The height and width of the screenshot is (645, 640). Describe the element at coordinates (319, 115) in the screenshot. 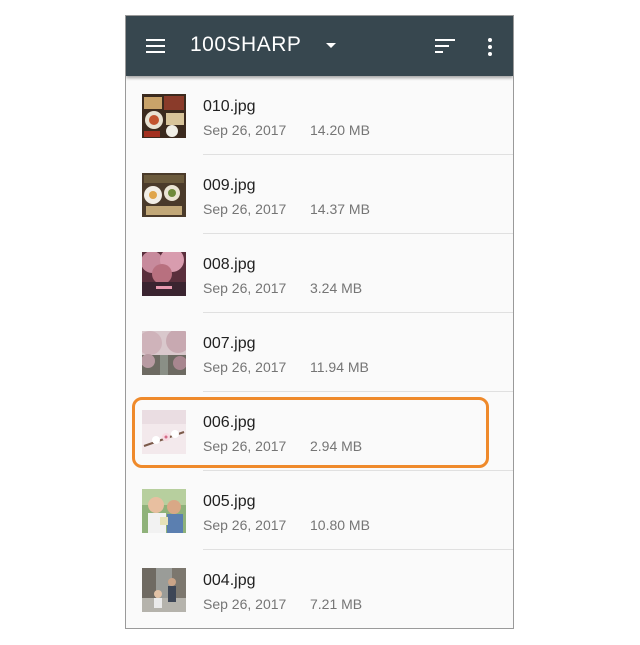

I see `file-row-010: 010.jpg Sep 26, 2017 14.20 MB` at that location.